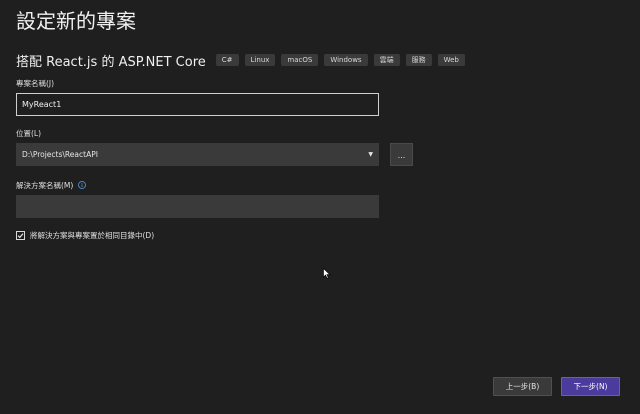  Describe the element at coordinates (590, 386) in the screenshot. I see `next-button: 下一步(N)` at that location.